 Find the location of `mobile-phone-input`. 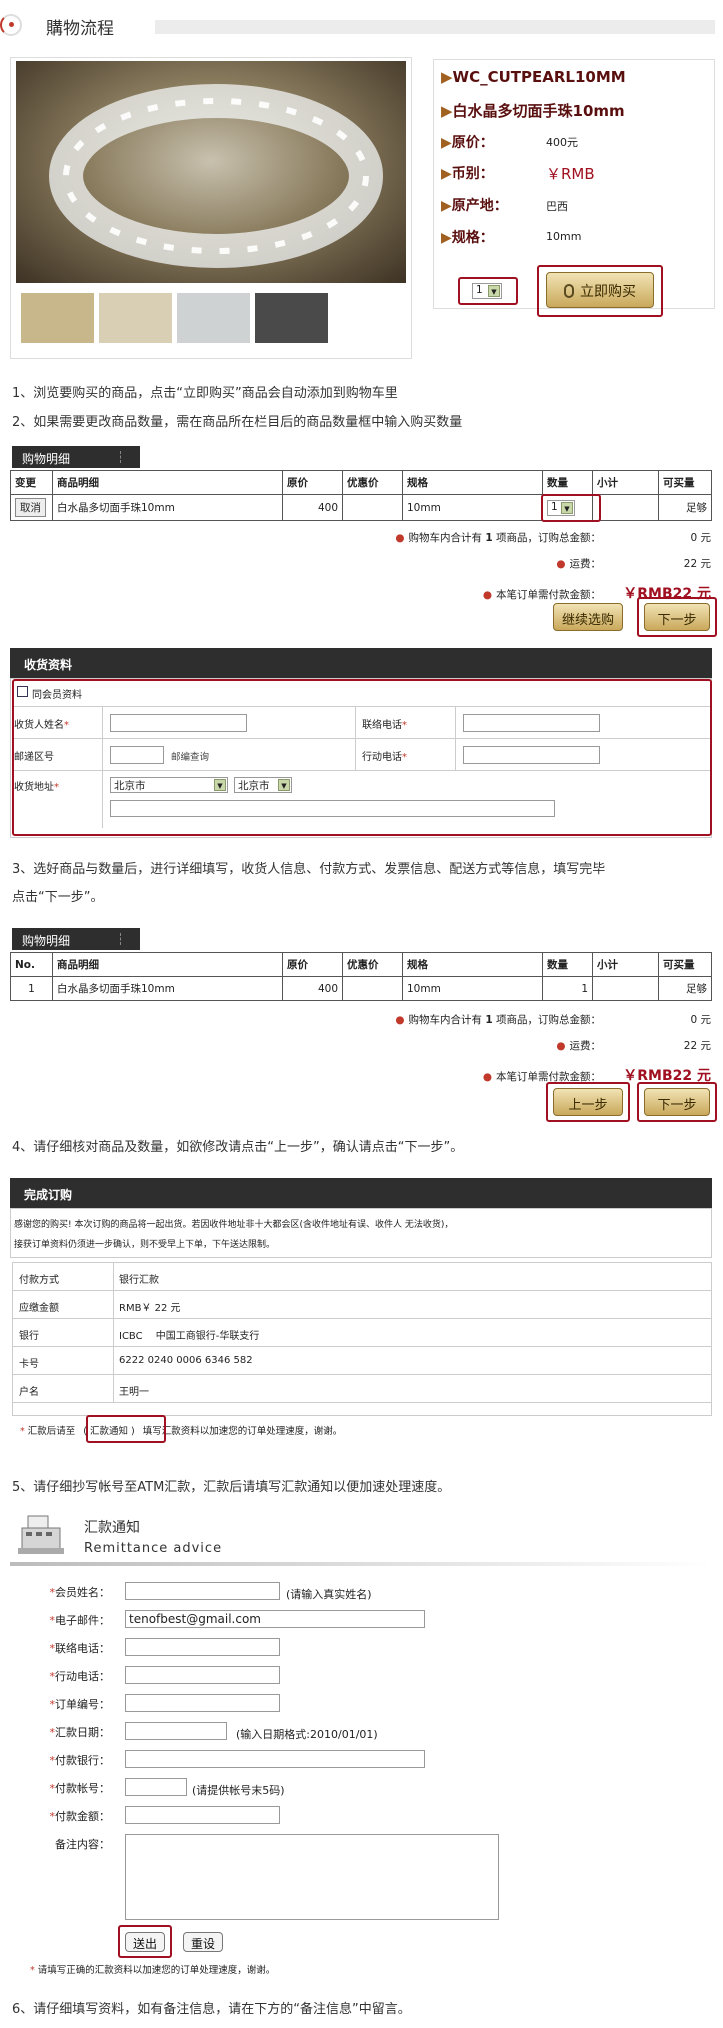

mobile-phone-input is located at coordinates (202, 1675).